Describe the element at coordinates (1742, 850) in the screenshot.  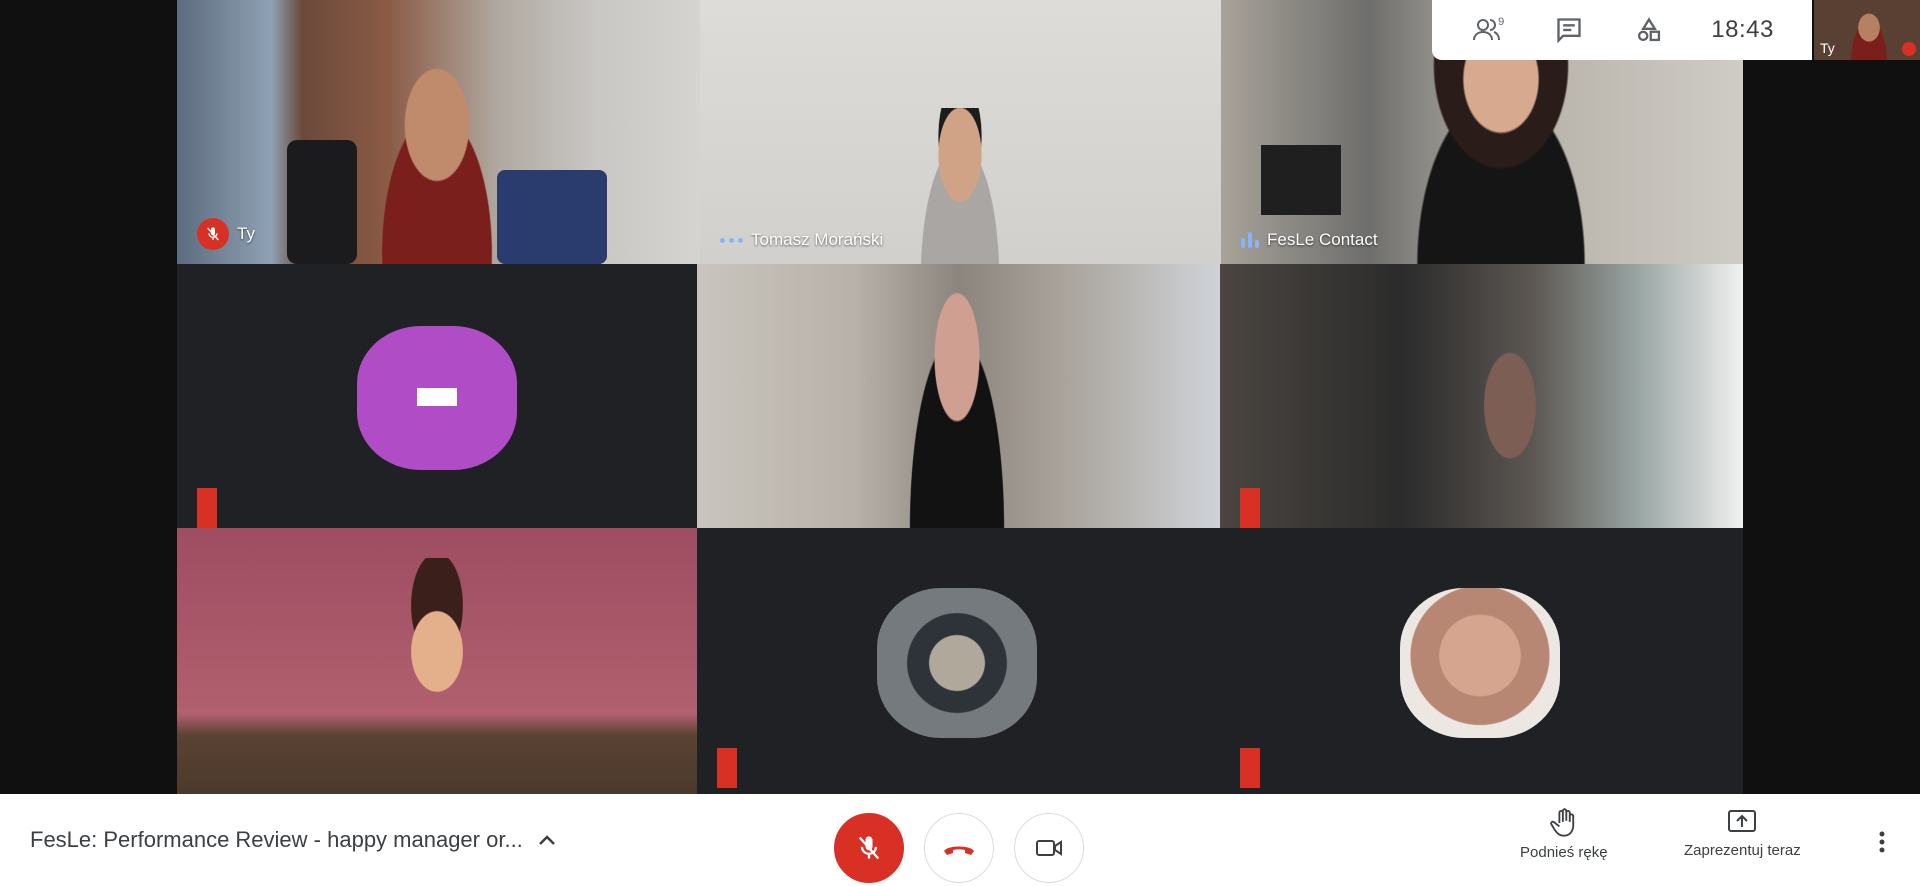
I see `present-now-label: Zaprezentuj teraz` at that location.